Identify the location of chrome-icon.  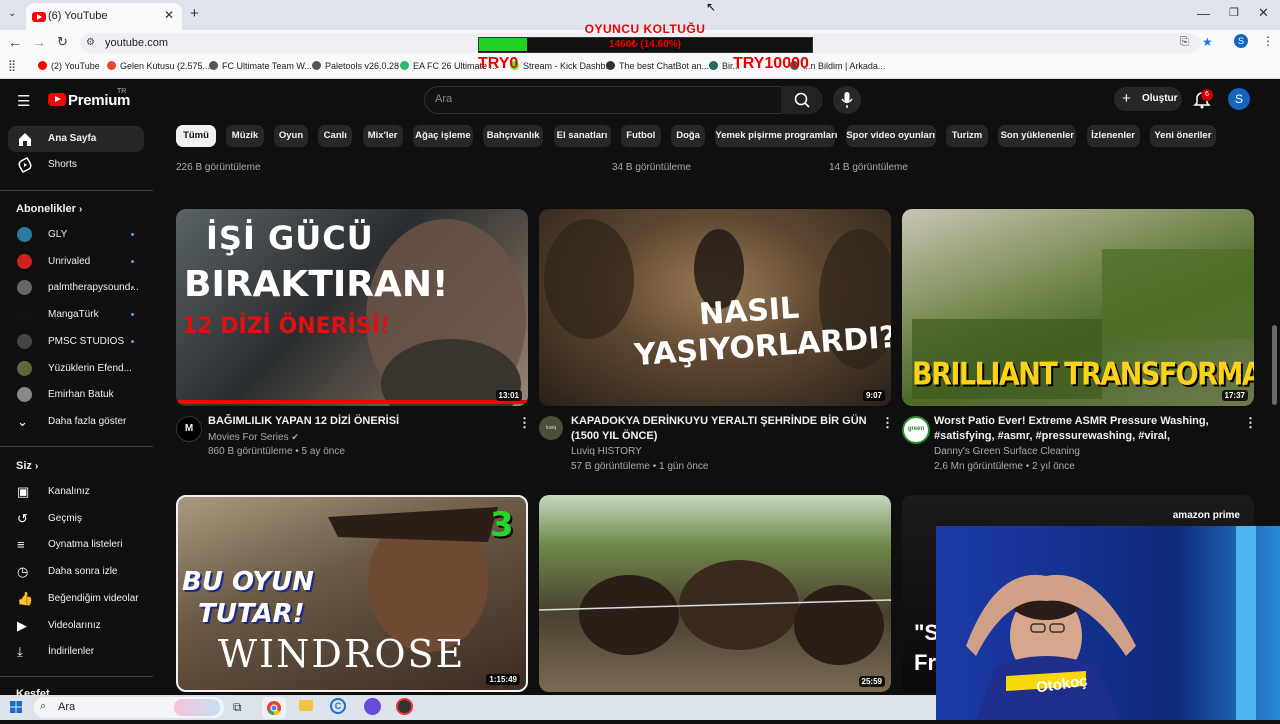
(274, 708).